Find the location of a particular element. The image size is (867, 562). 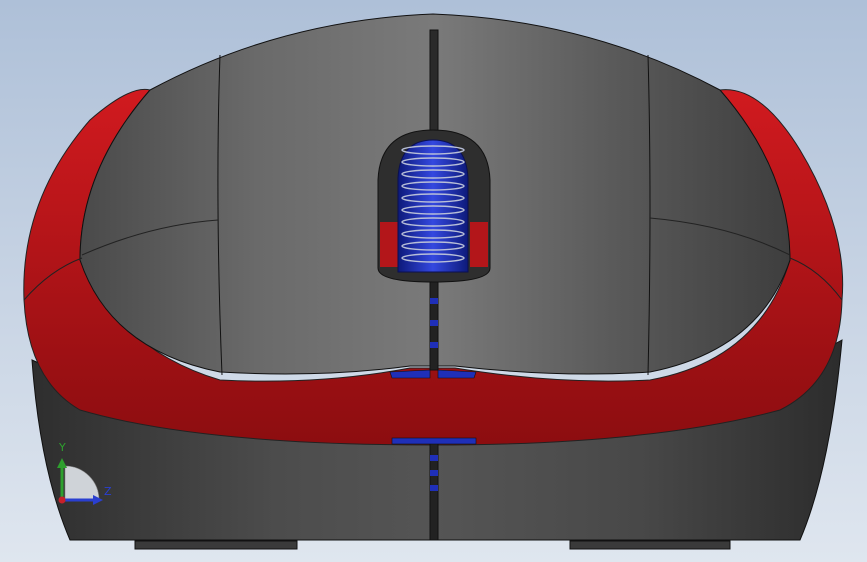

triad-z-label: Z is located at coordinates (108, 491).